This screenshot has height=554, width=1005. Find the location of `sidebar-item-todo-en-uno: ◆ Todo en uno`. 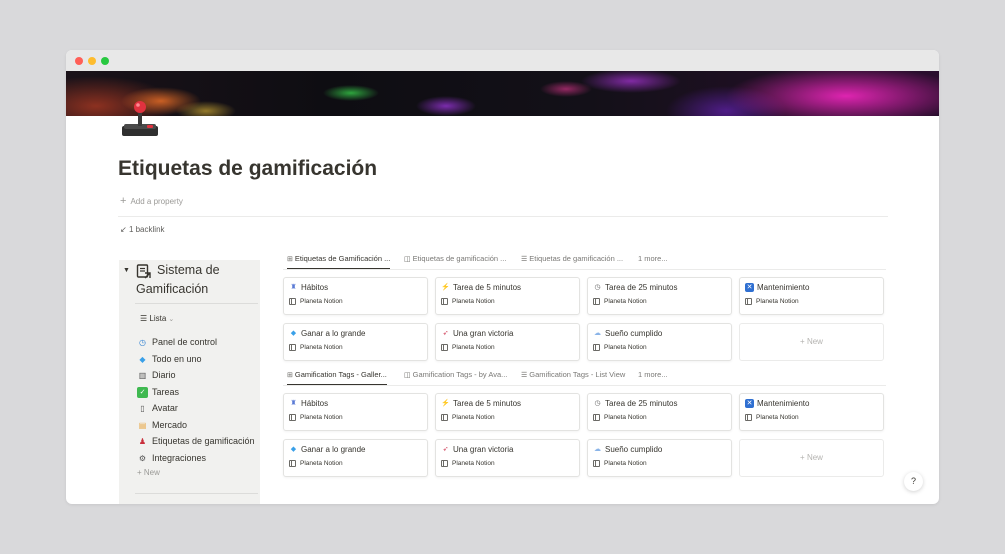

sidebar-item-todo-en-uno: ◆ Todo en uno is located at coordinates (197, 359).